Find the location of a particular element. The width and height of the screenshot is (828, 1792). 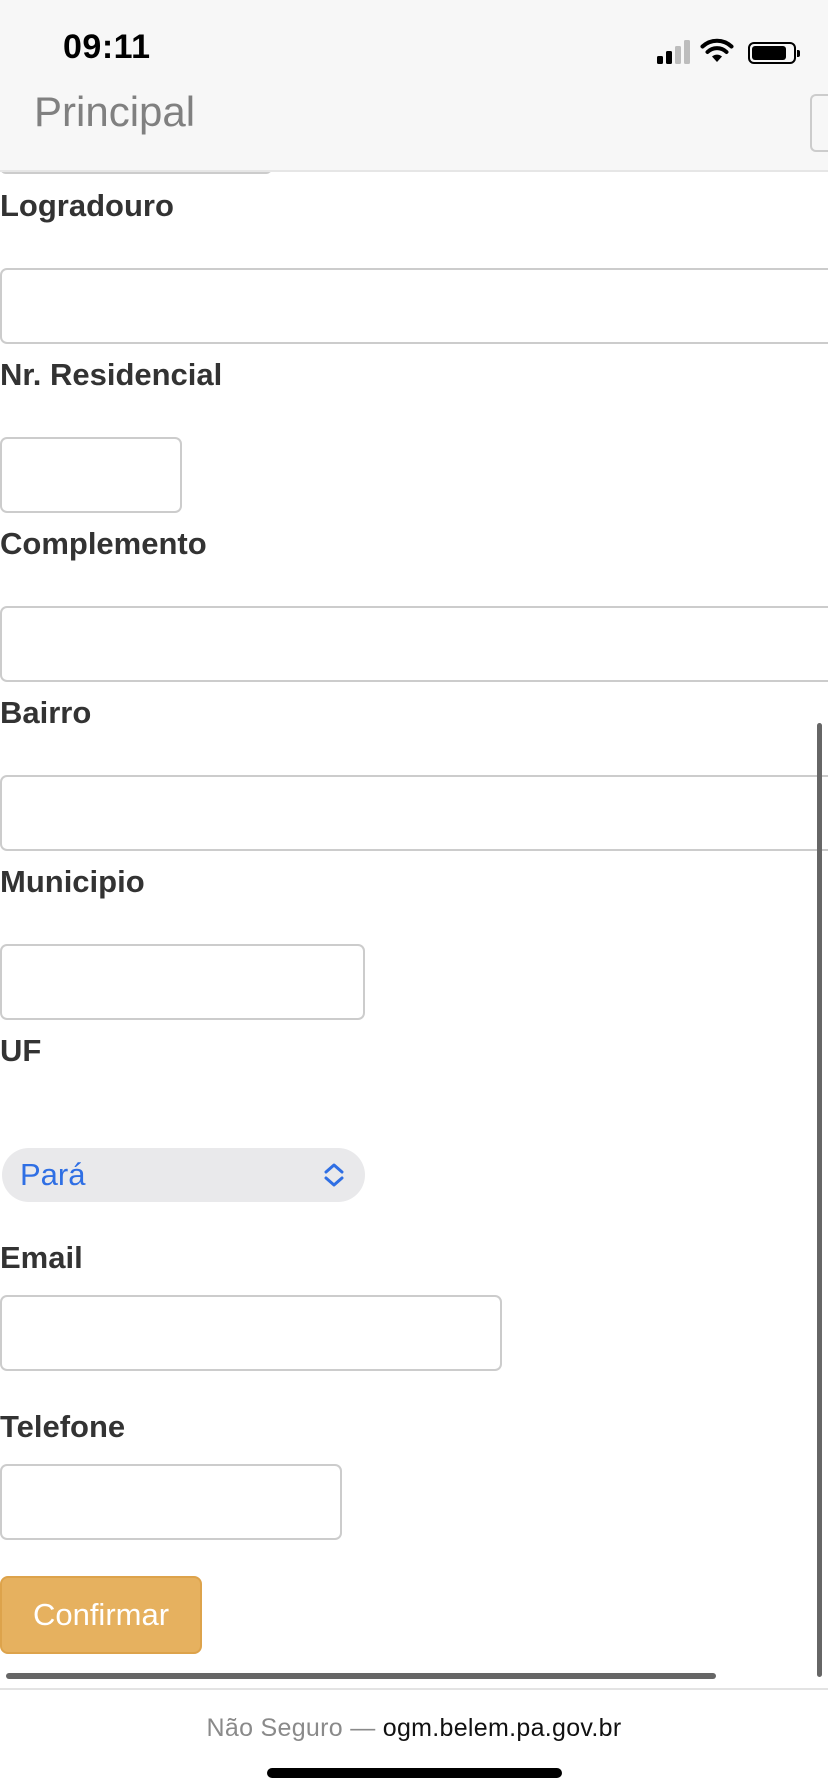

email-input is located at coordinates (251, 1333).